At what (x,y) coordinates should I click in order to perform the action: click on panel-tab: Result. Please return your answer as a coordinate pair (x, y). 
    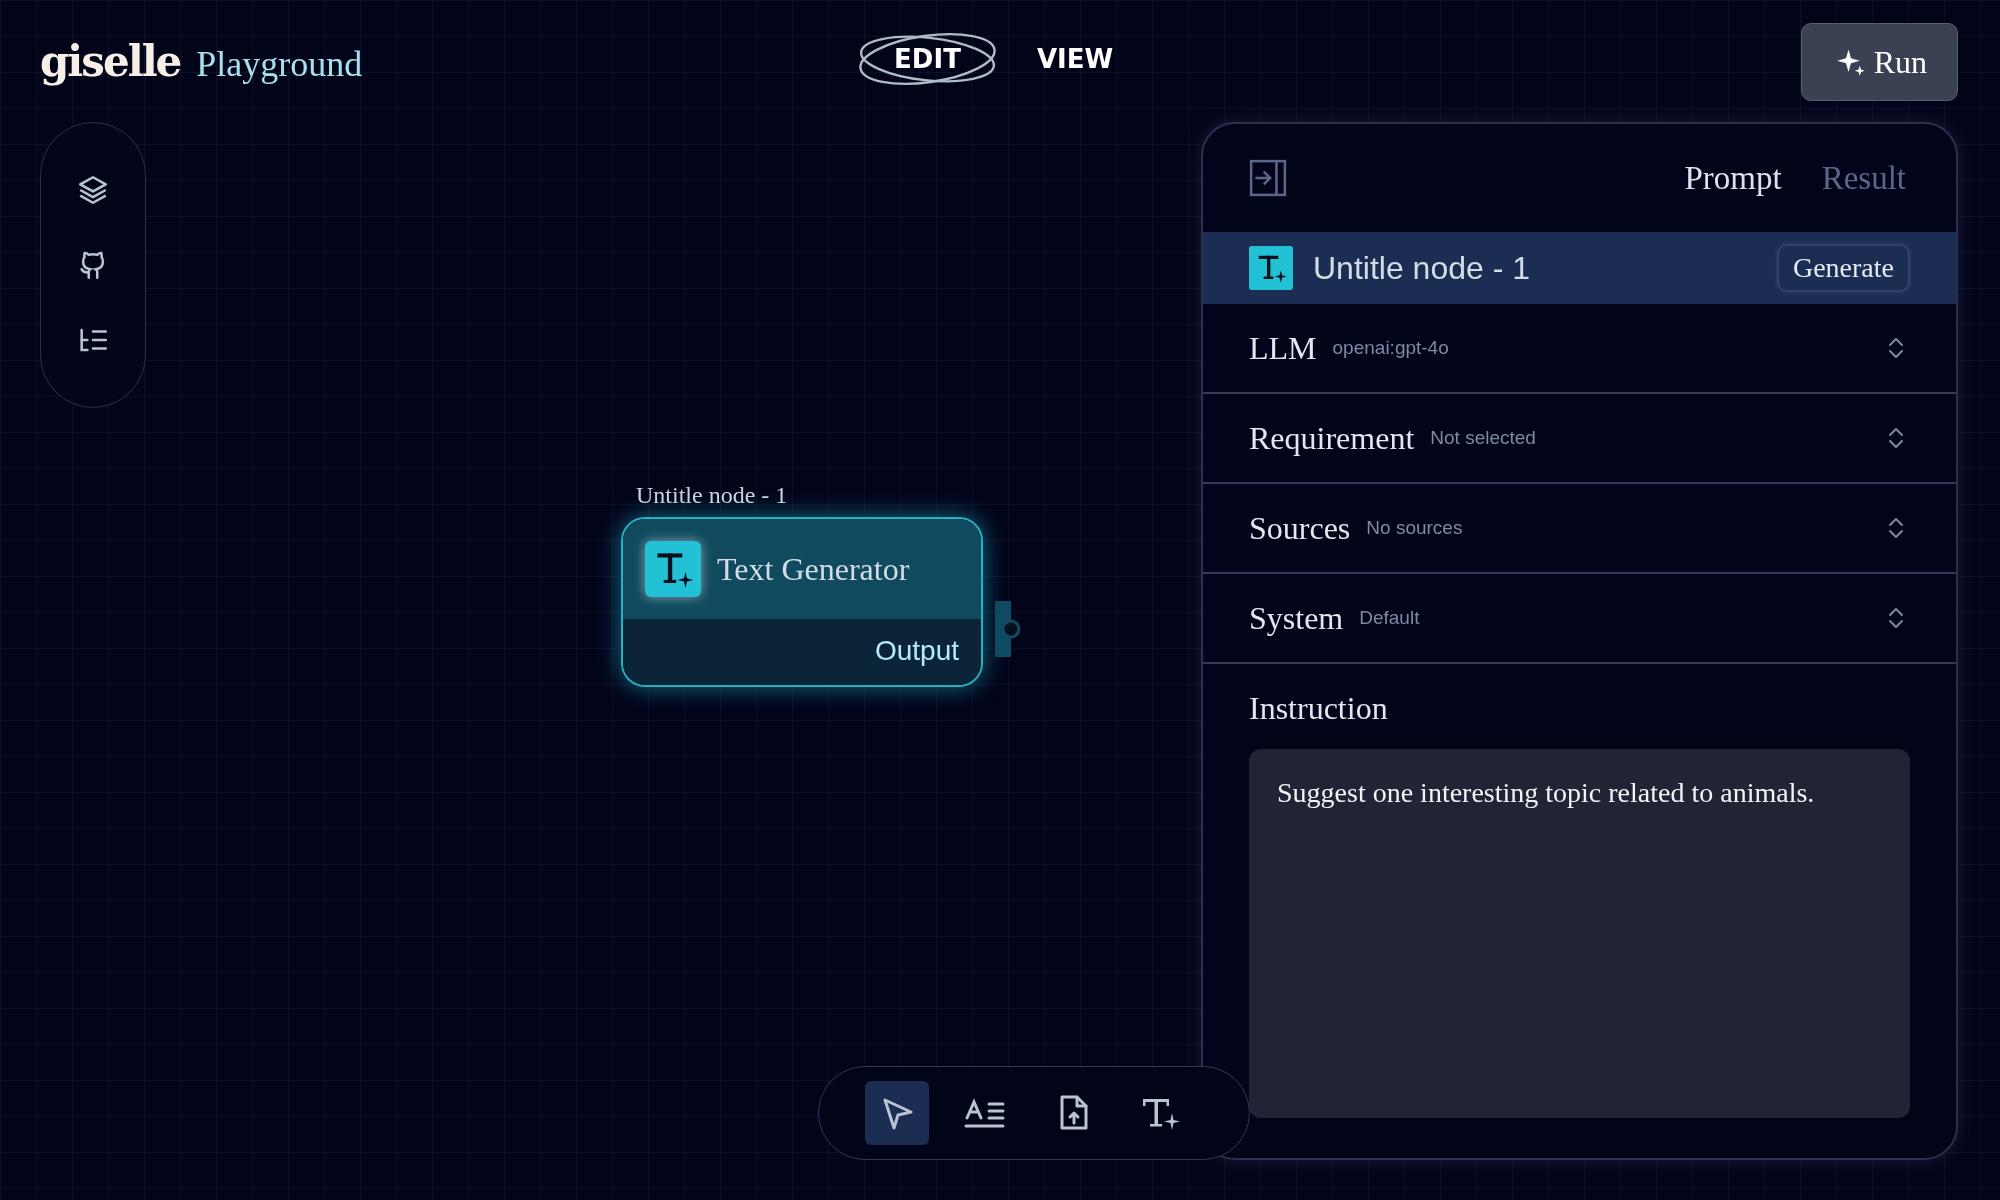
    Looking at the image, I should click on (1863, 178).